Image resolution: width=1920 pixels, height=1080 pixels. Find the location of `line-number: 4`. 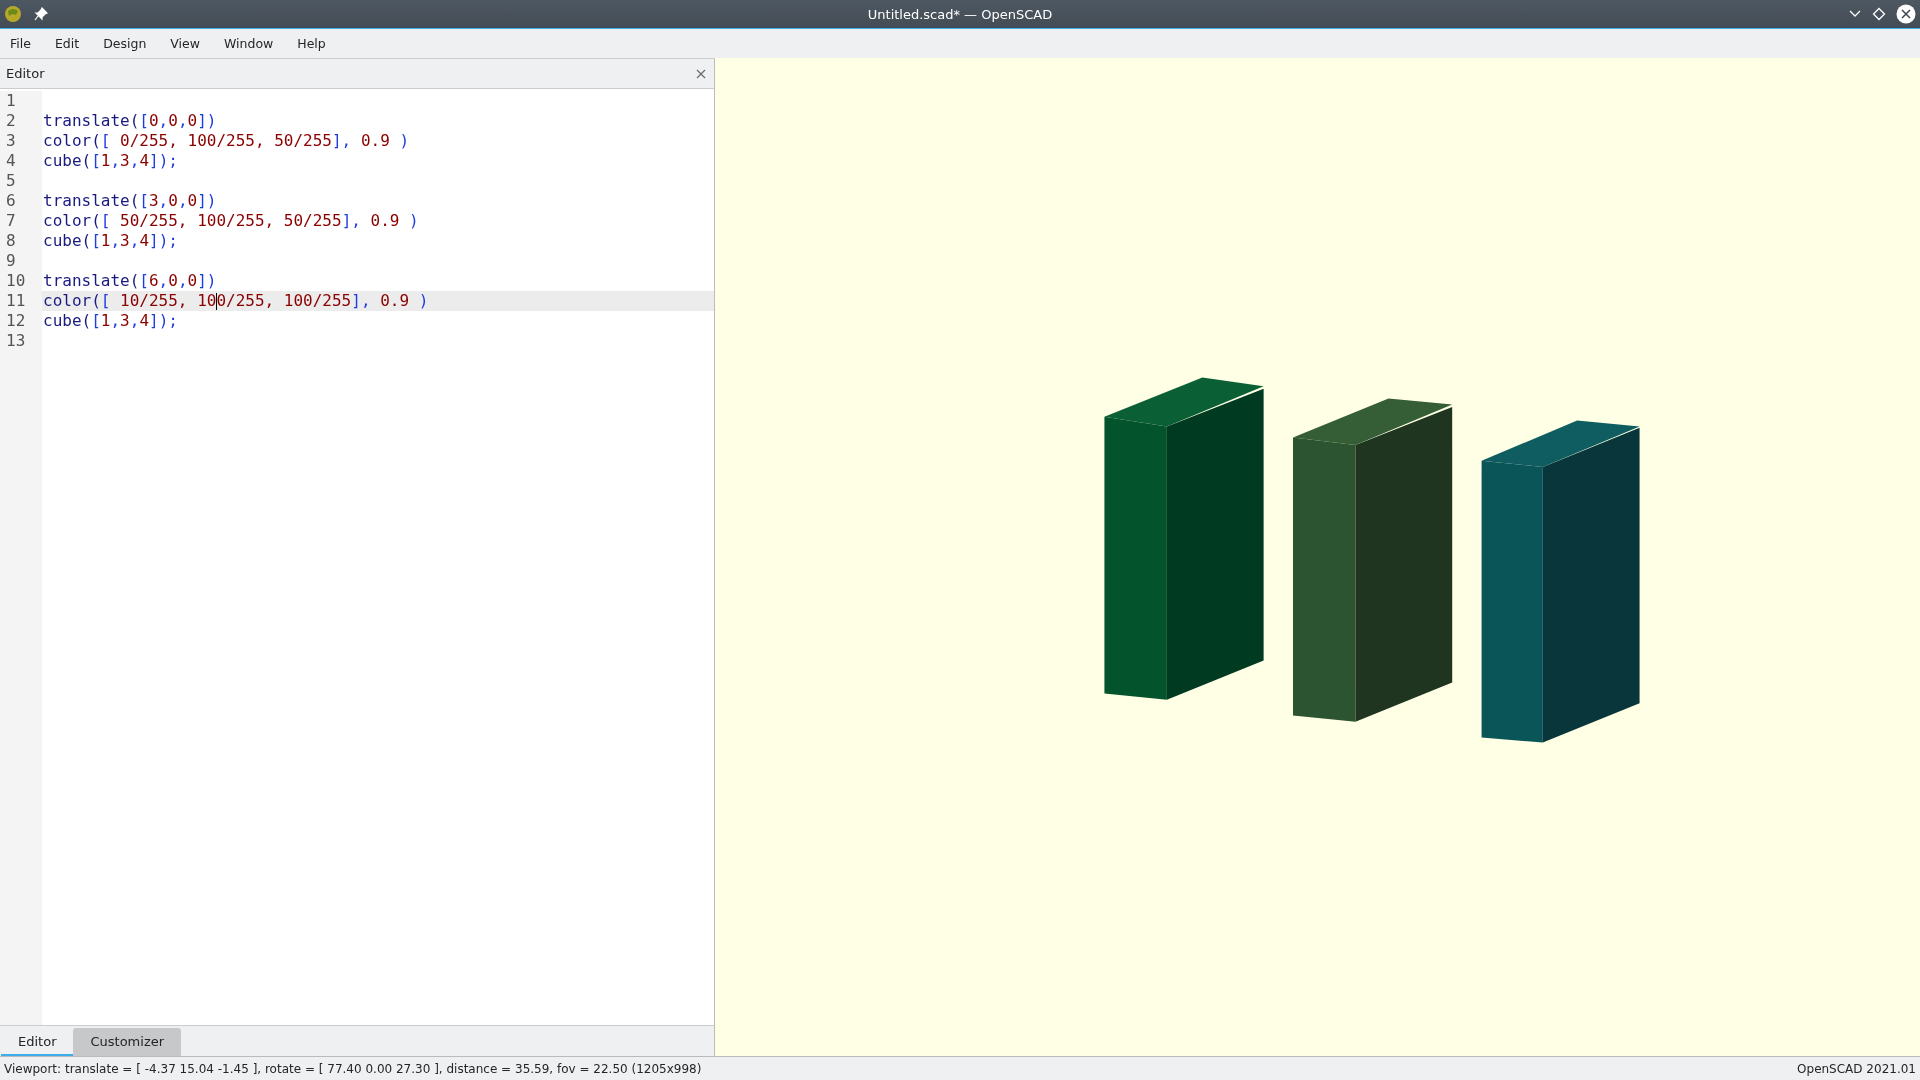

line-number: 4 is located at coordinates (11, 161).